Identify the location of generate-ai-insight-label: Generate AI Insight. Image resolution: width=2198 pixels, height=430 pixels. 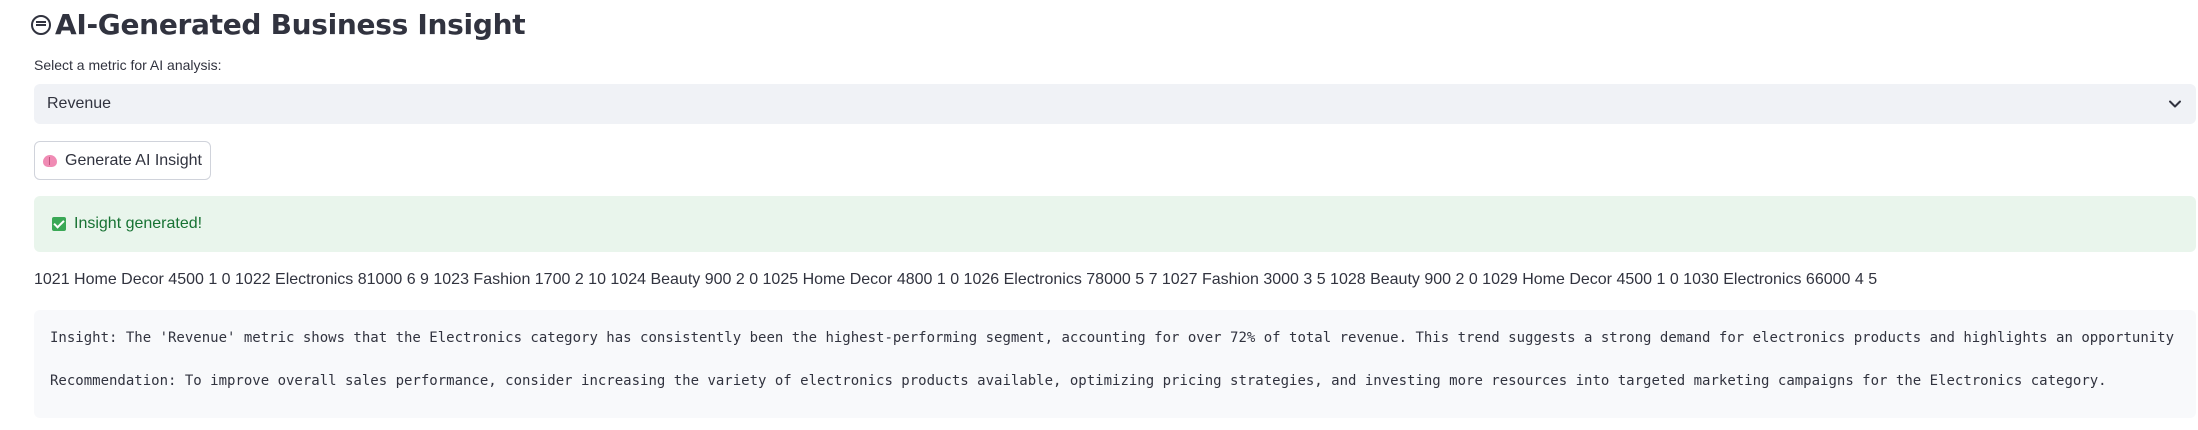
(133, 160).